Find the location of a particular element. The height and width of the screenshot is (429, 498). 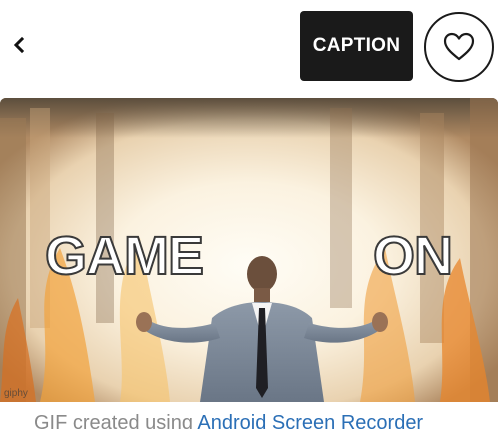

gif-overlay-on: ON is located at coordinates (412, 256).